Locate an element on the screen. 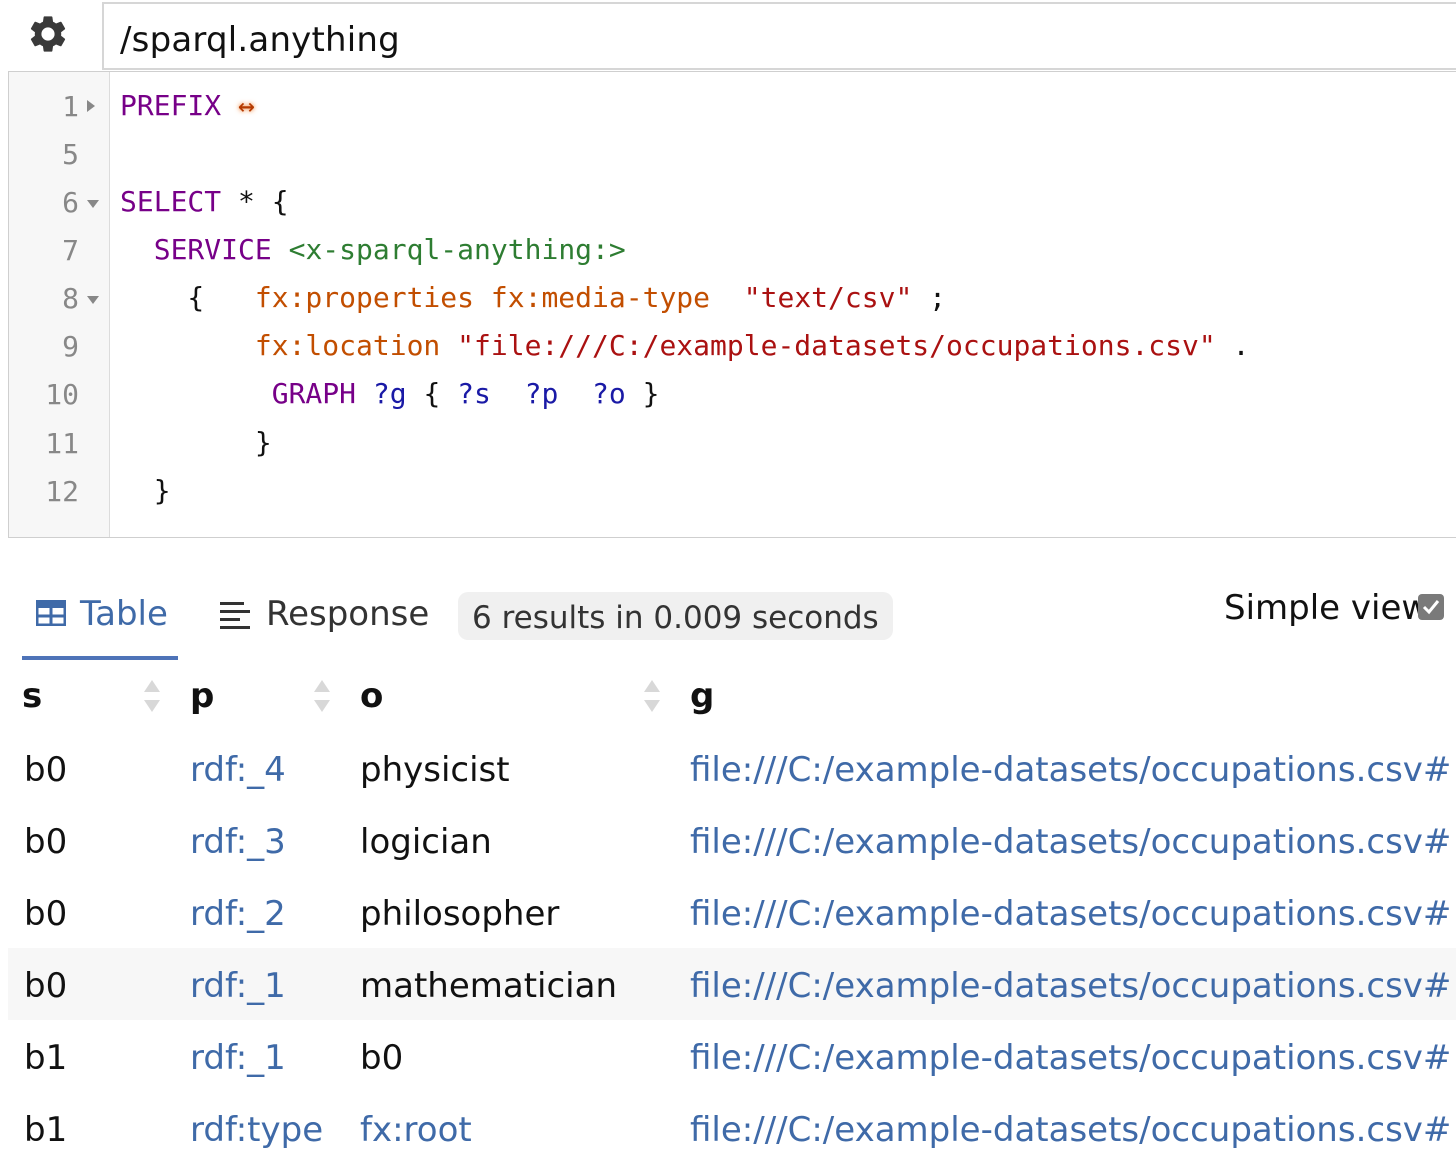  cell-o: philosopher is located at coordinates (460, 914).